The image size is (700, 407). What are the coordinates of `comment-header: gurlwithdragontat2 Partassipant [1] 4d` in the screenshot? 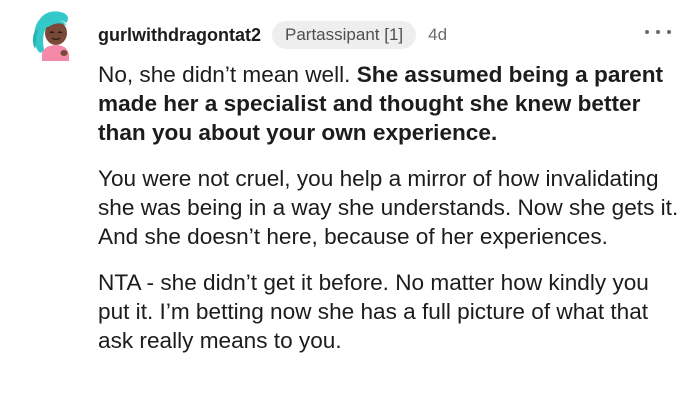 It's located at (272, 35).